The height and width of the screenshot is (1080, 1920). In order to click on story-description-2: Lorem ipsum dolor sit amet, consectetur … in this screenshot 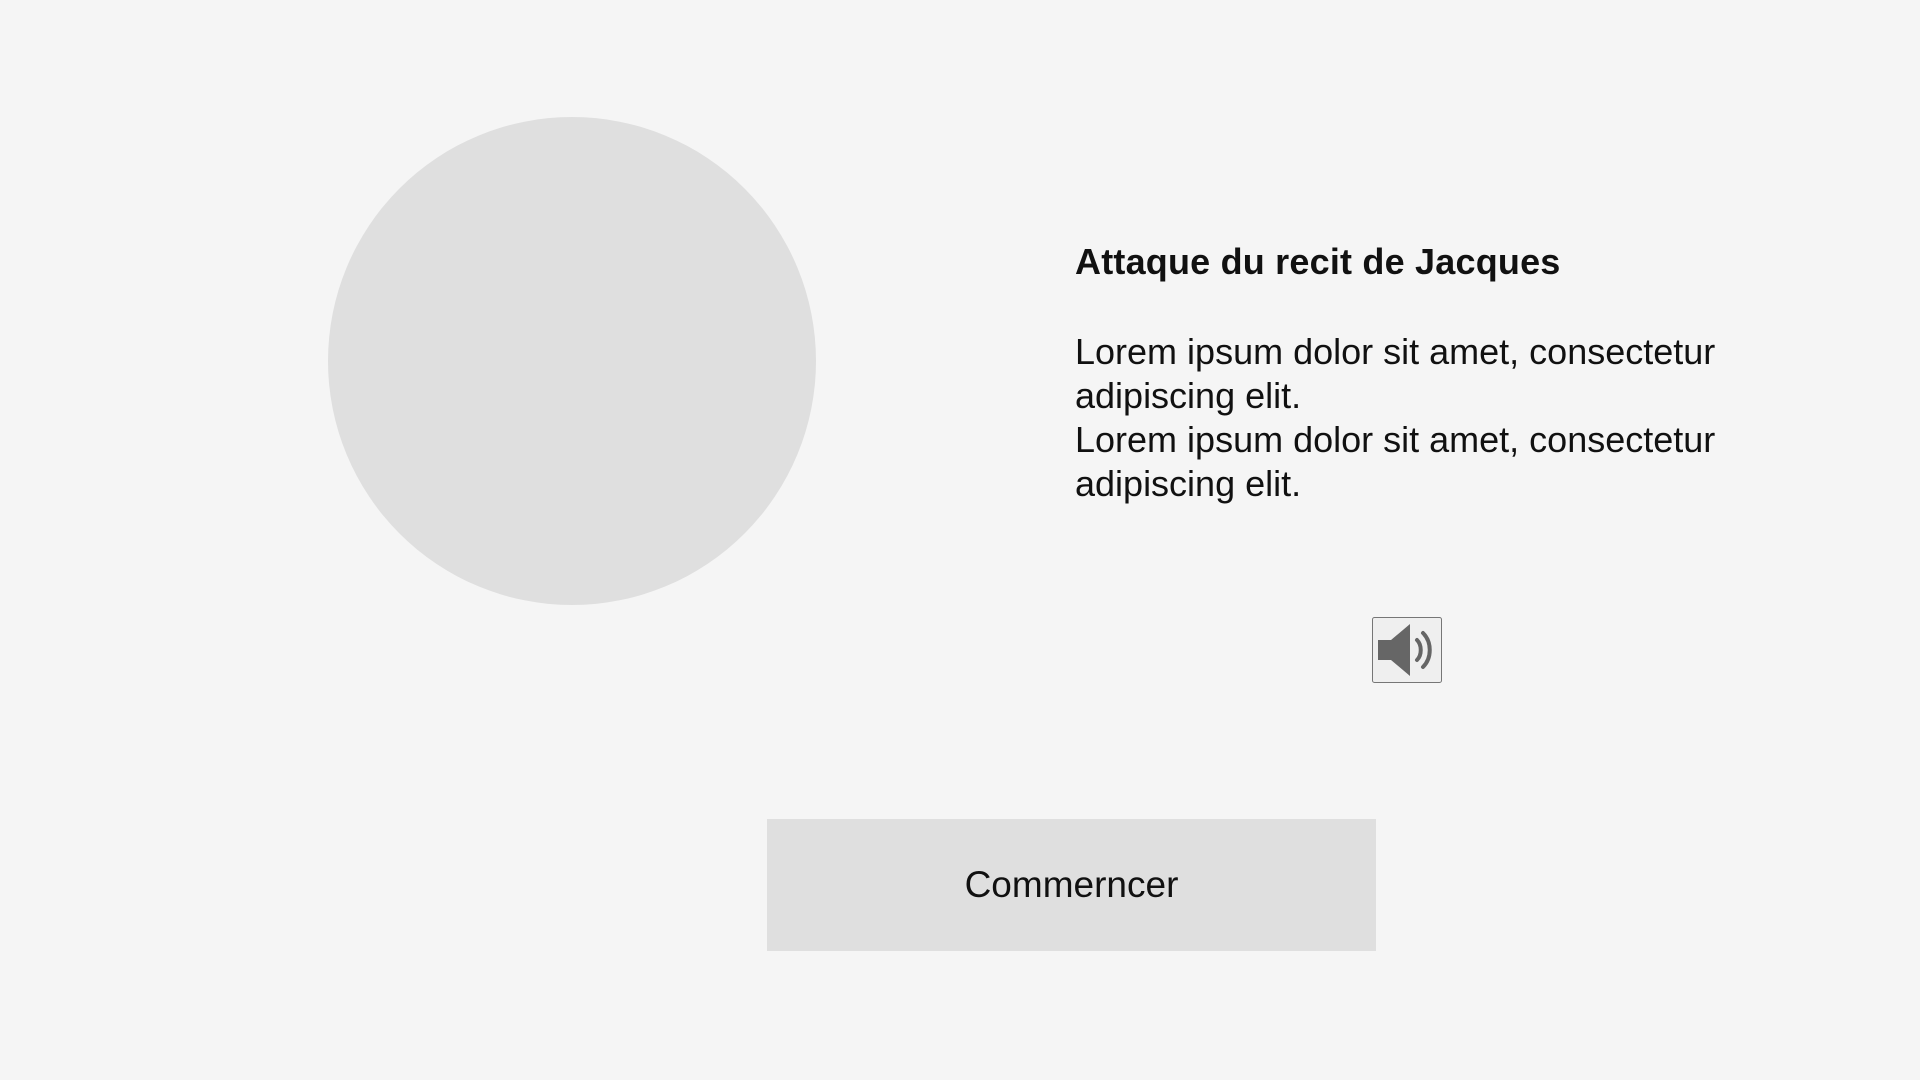, I will do `click(1395, 461)`.